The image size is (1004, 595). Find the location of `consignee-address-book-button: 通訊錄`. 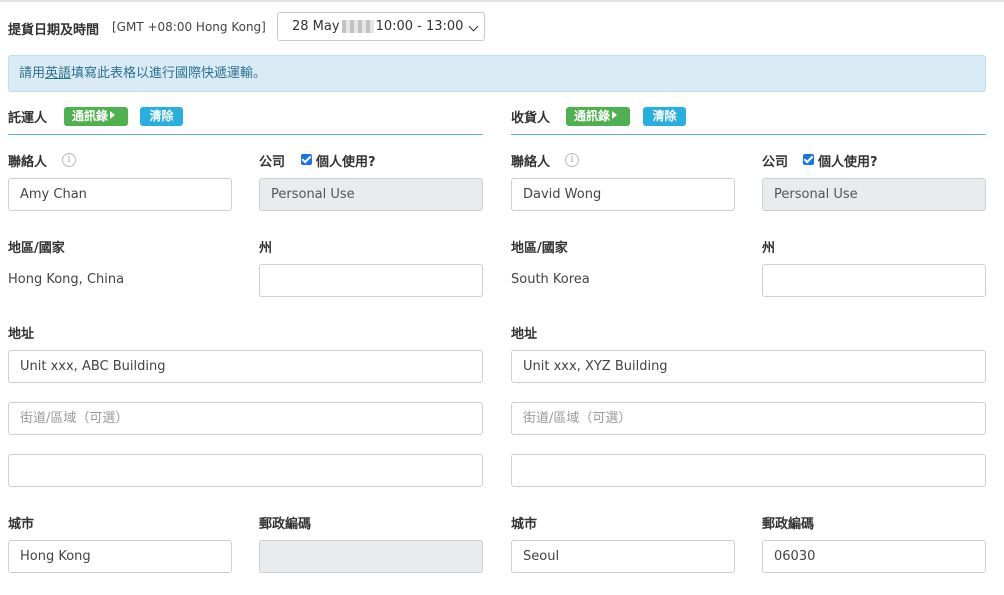

consignee-address-book-button: 通訊錄 is located at coordinates (598, 116).